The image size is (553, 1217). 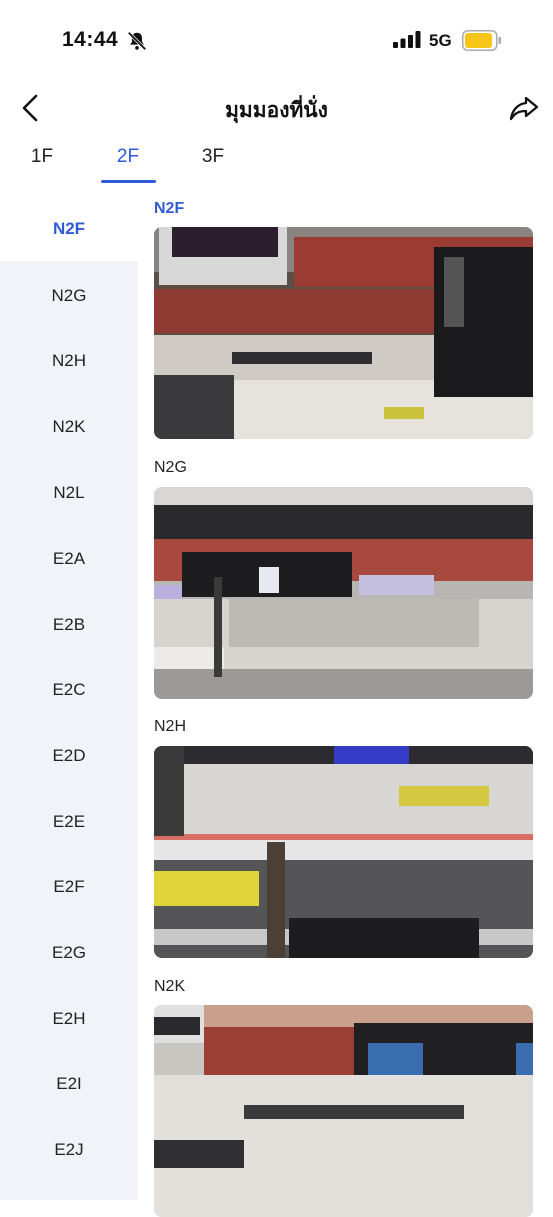 I want to click on page-title: มุมมองที่นั่ง, so click(x=276, y=110).